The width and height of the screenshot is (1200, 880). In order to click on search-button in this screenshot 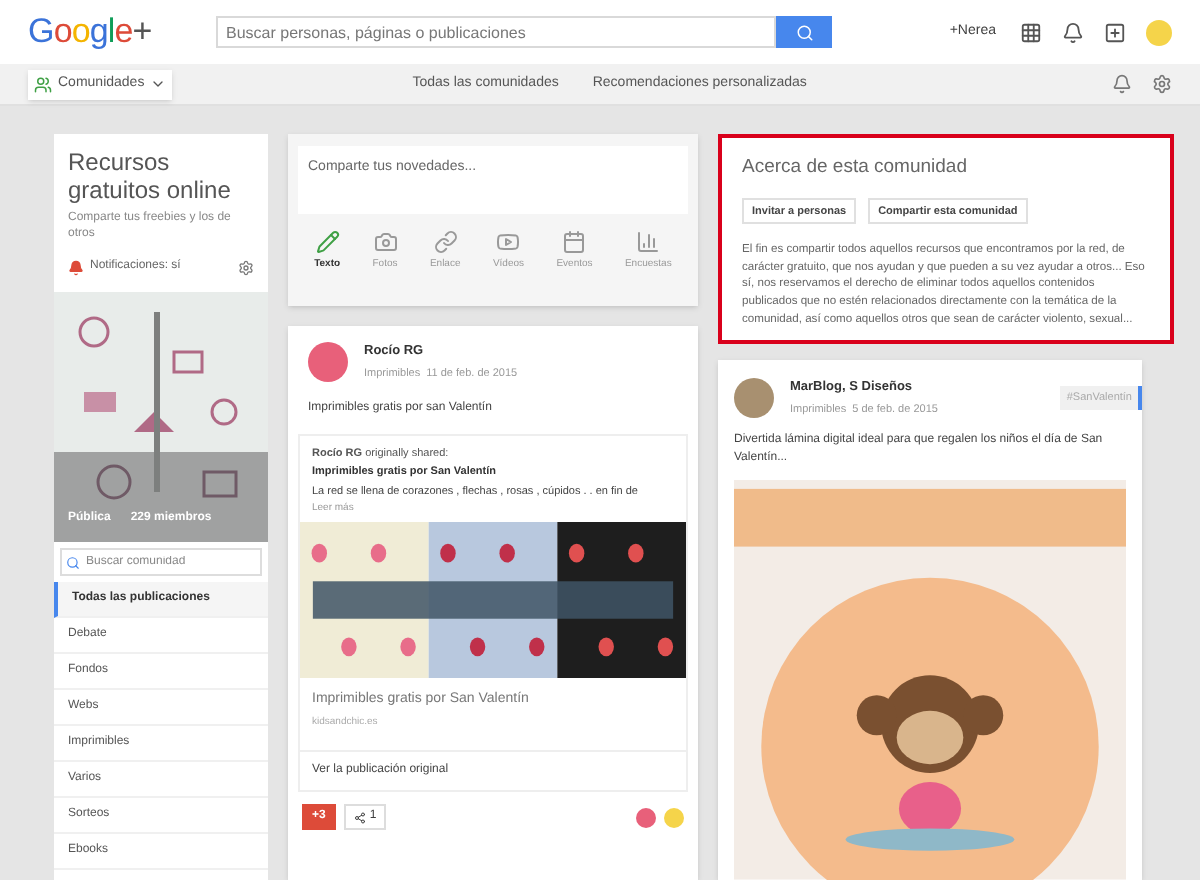, I will do `click(804, 32)`.